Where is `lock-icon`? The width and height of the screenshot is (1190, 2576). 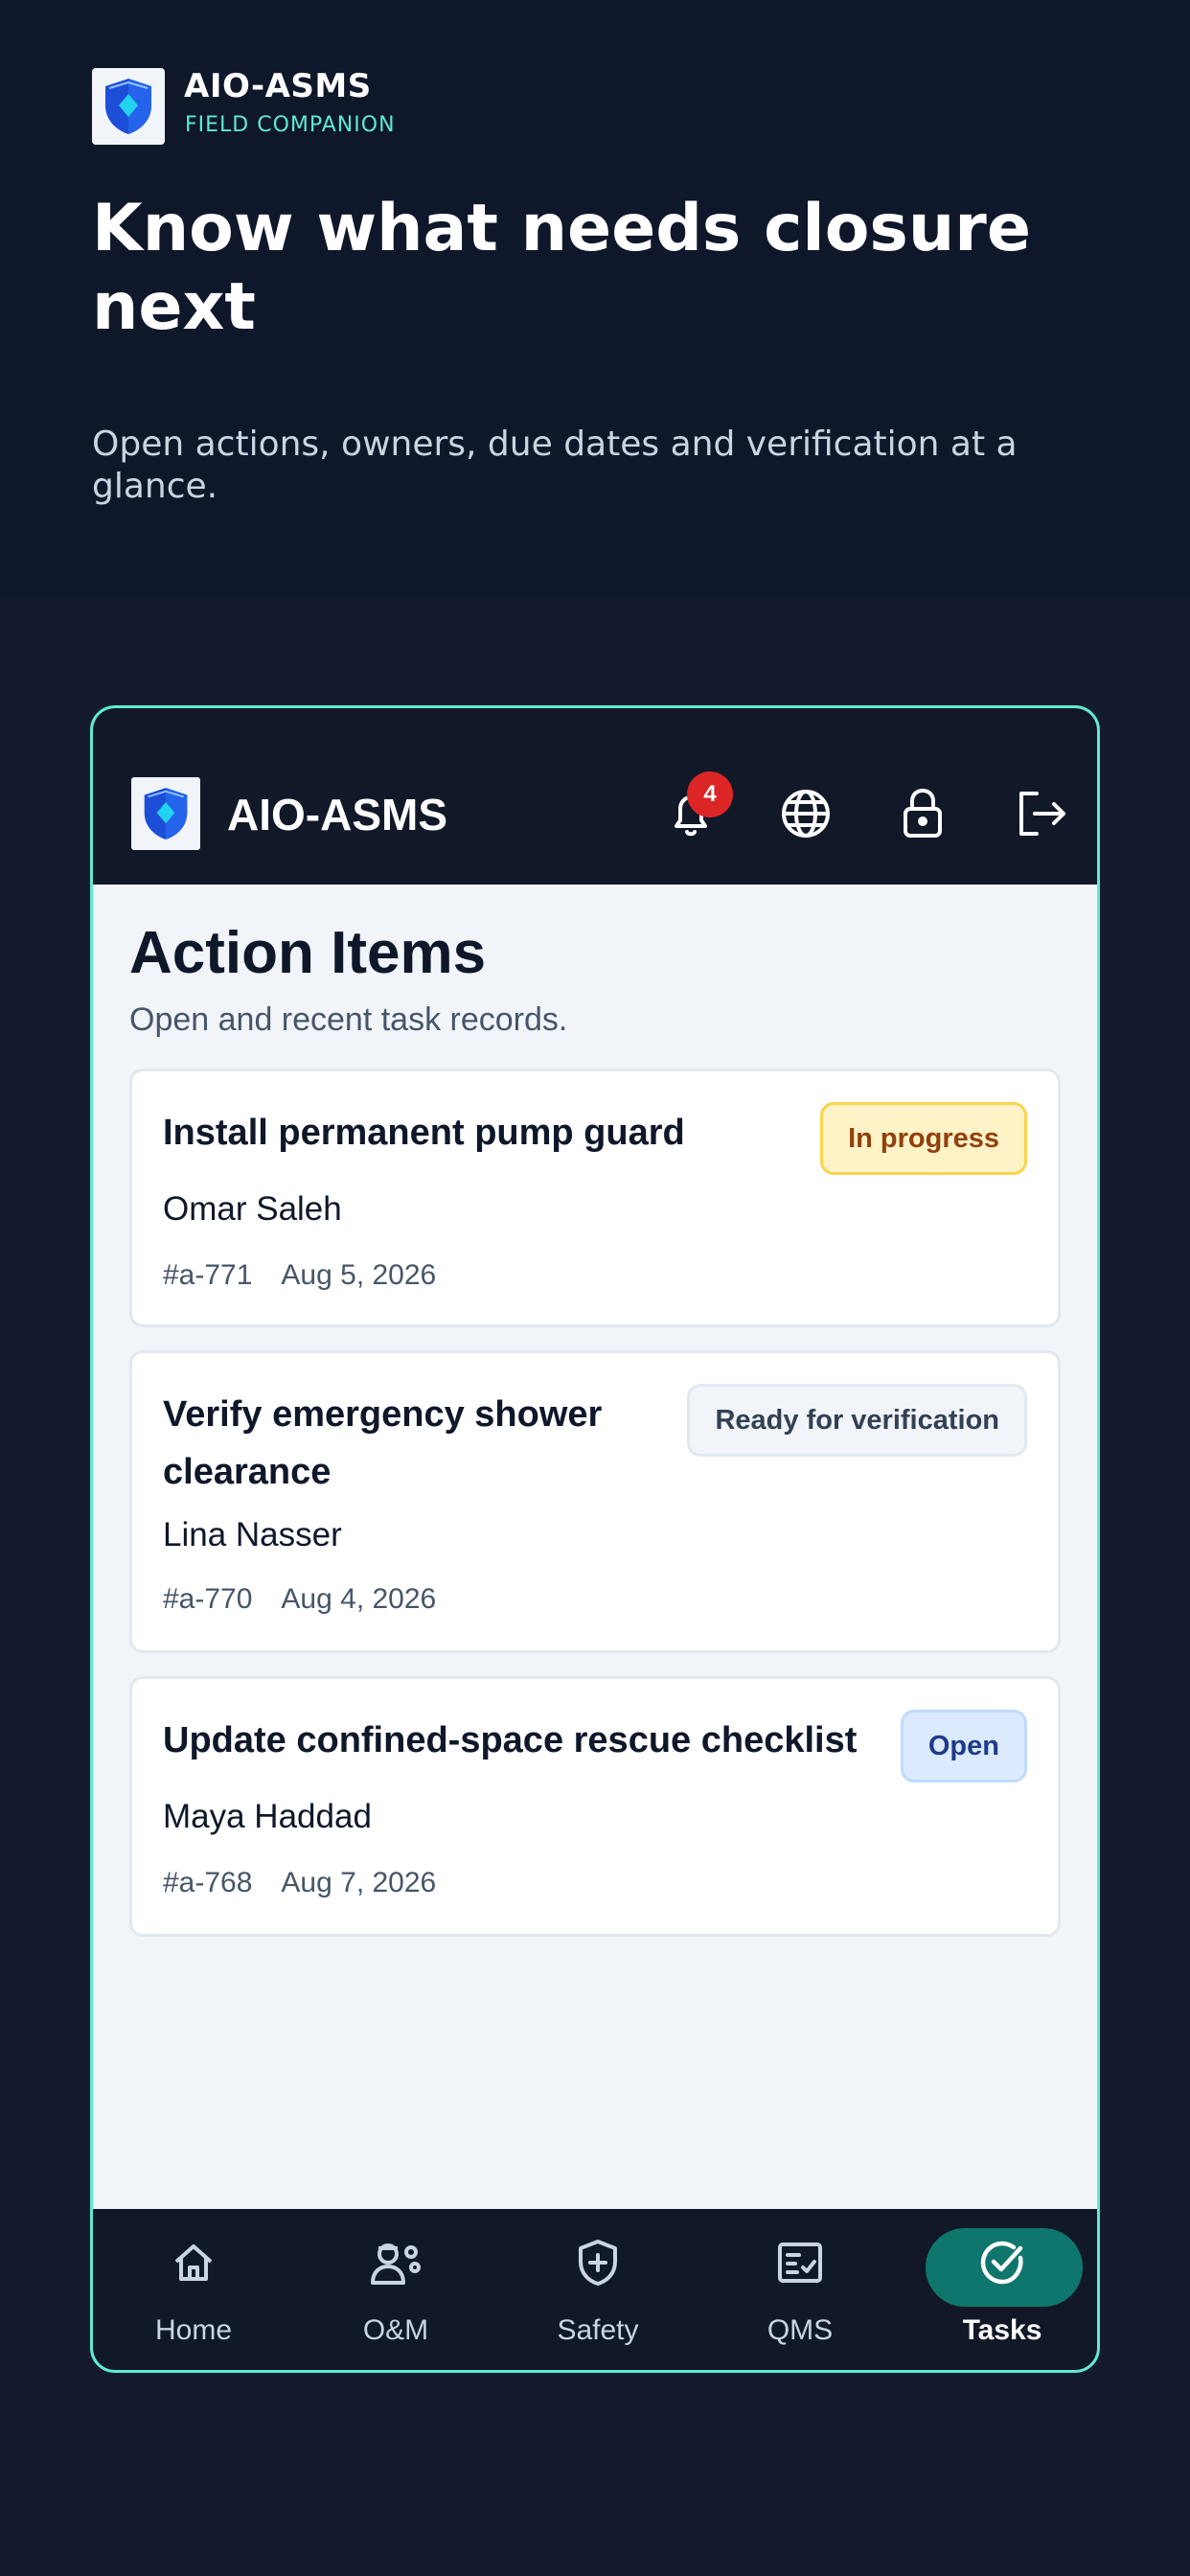
lock-icon is located at coordinates (923, 813).